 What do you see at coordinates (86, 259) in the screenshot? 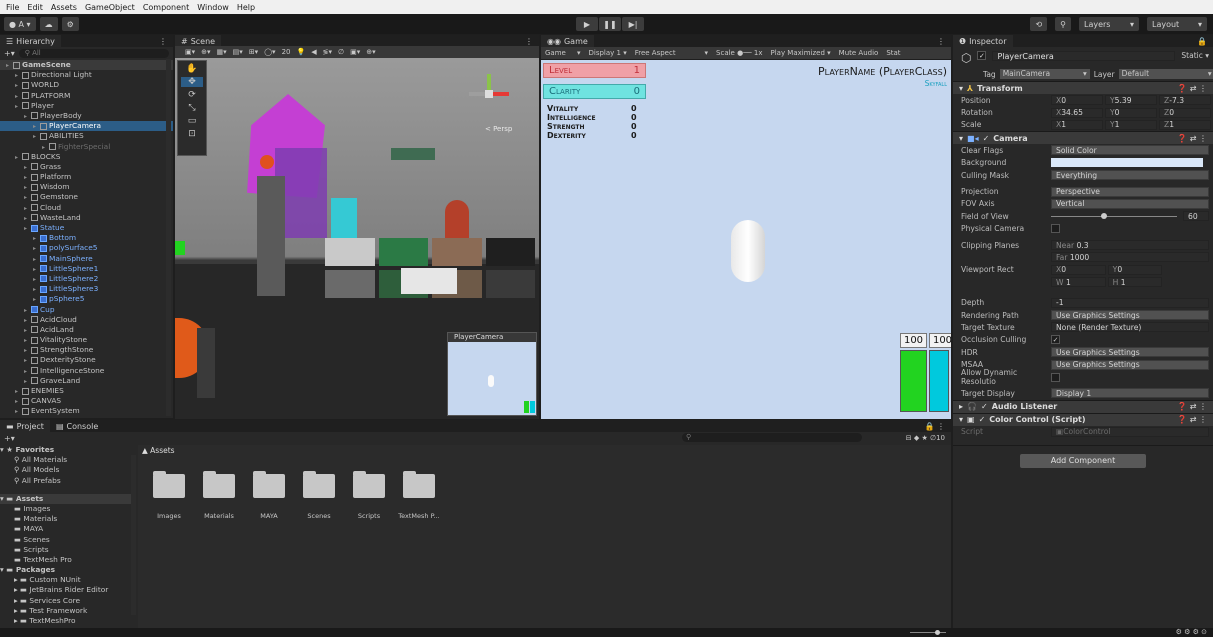
I see `hierarchy-item: ▸ MainSphere` at bounding box center [86, 259].